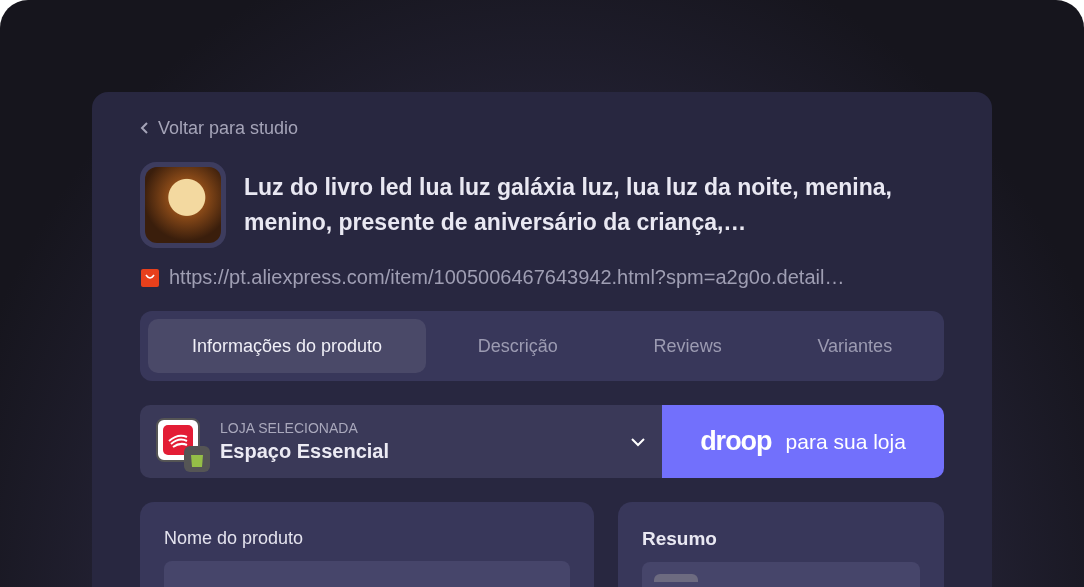 Image resolution: width=1084 pixels, height=587 pixels. I want to click on droop-button: droop para sua loja, so click(803, 441).